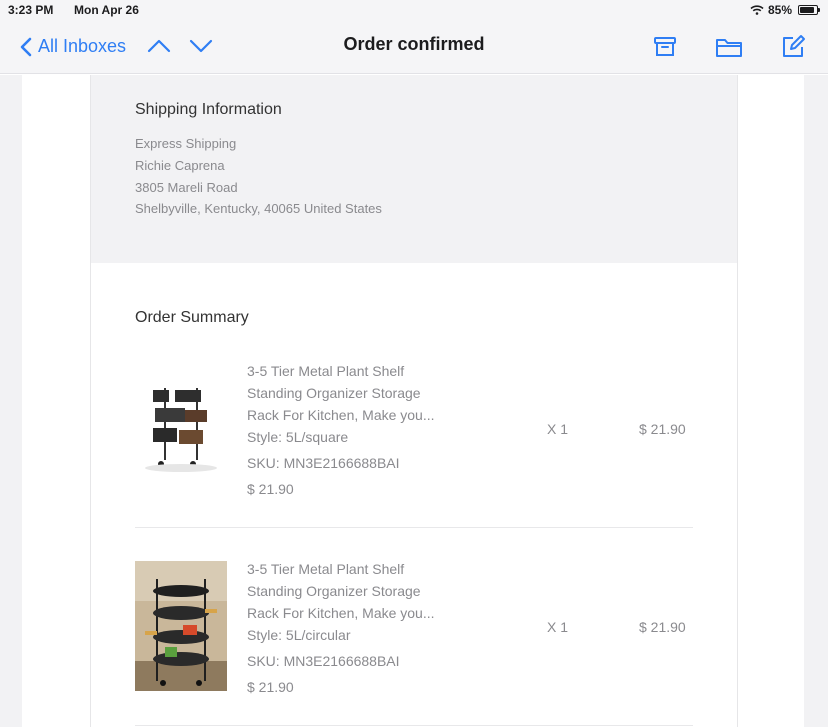  I want to click on message-title: Order confirmed, so click(414, 44).